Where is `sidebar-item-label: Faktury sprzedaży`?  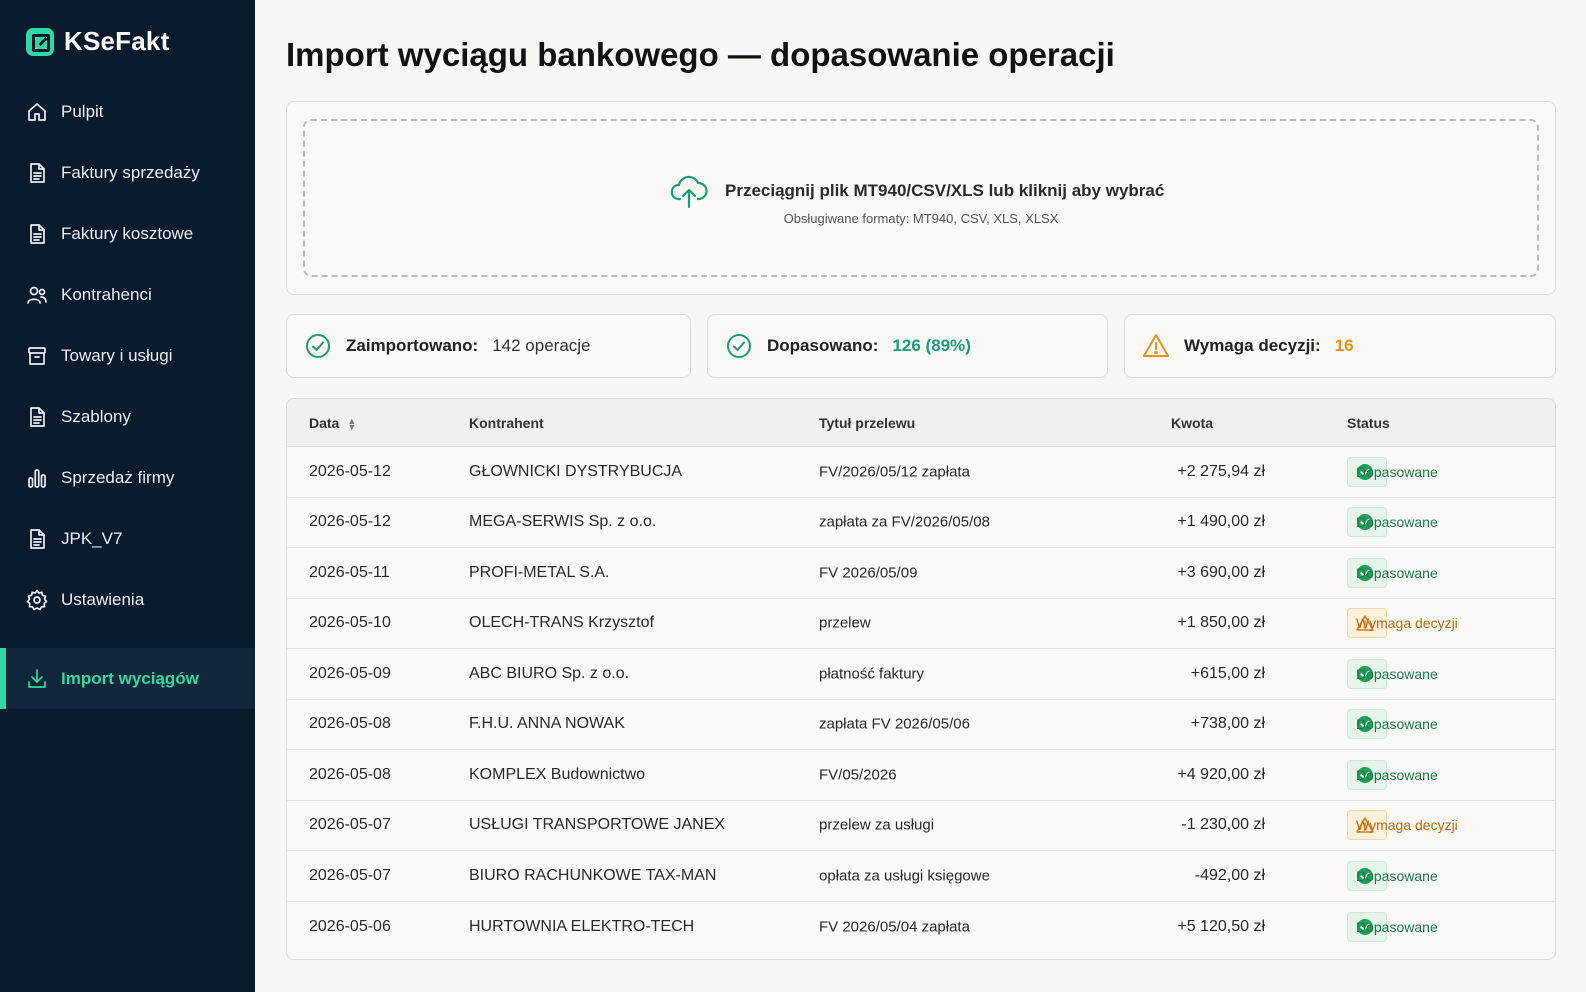
sidebar-item-label: Faktury sprzedaży is located at coordinates (130, 172).